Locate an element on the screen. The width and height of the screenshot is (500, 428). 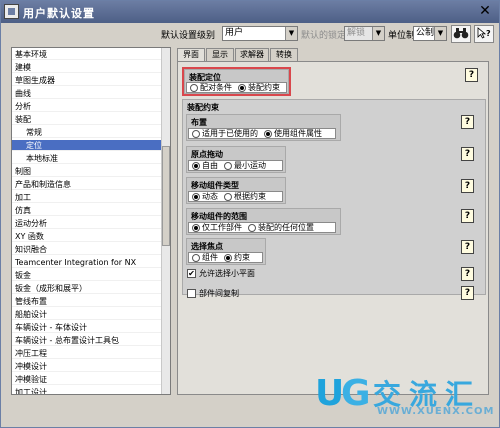
binoculars-icon is located at coordinates (461, 34).